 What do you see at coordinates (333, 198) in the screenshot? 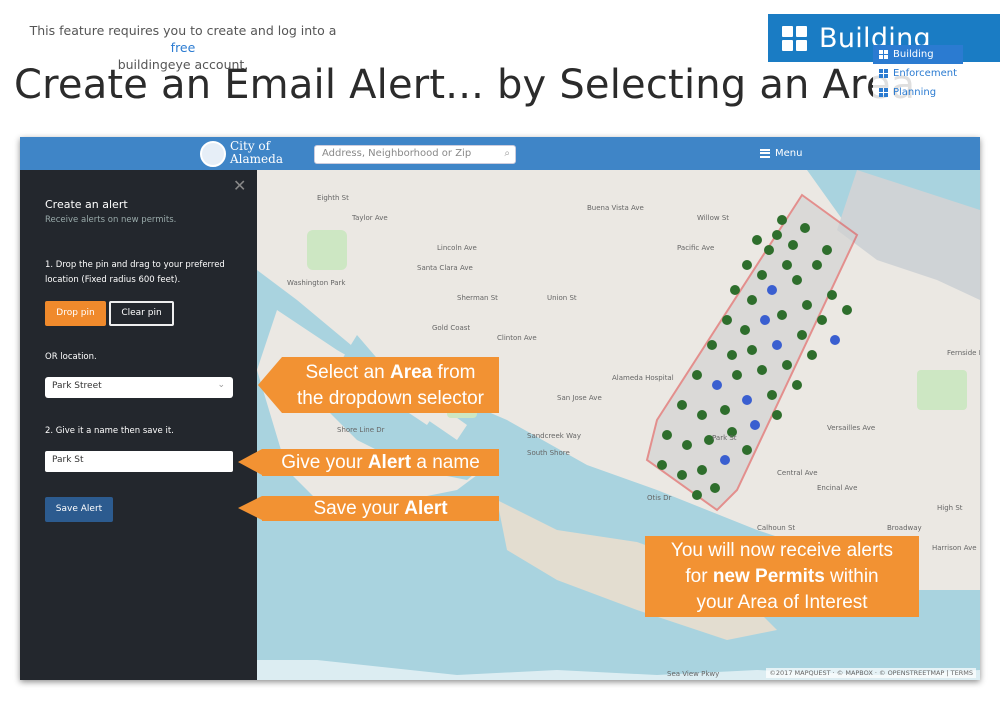
I see `map-label-eighth-st: Eighth St` at bounding box center [333, 198].